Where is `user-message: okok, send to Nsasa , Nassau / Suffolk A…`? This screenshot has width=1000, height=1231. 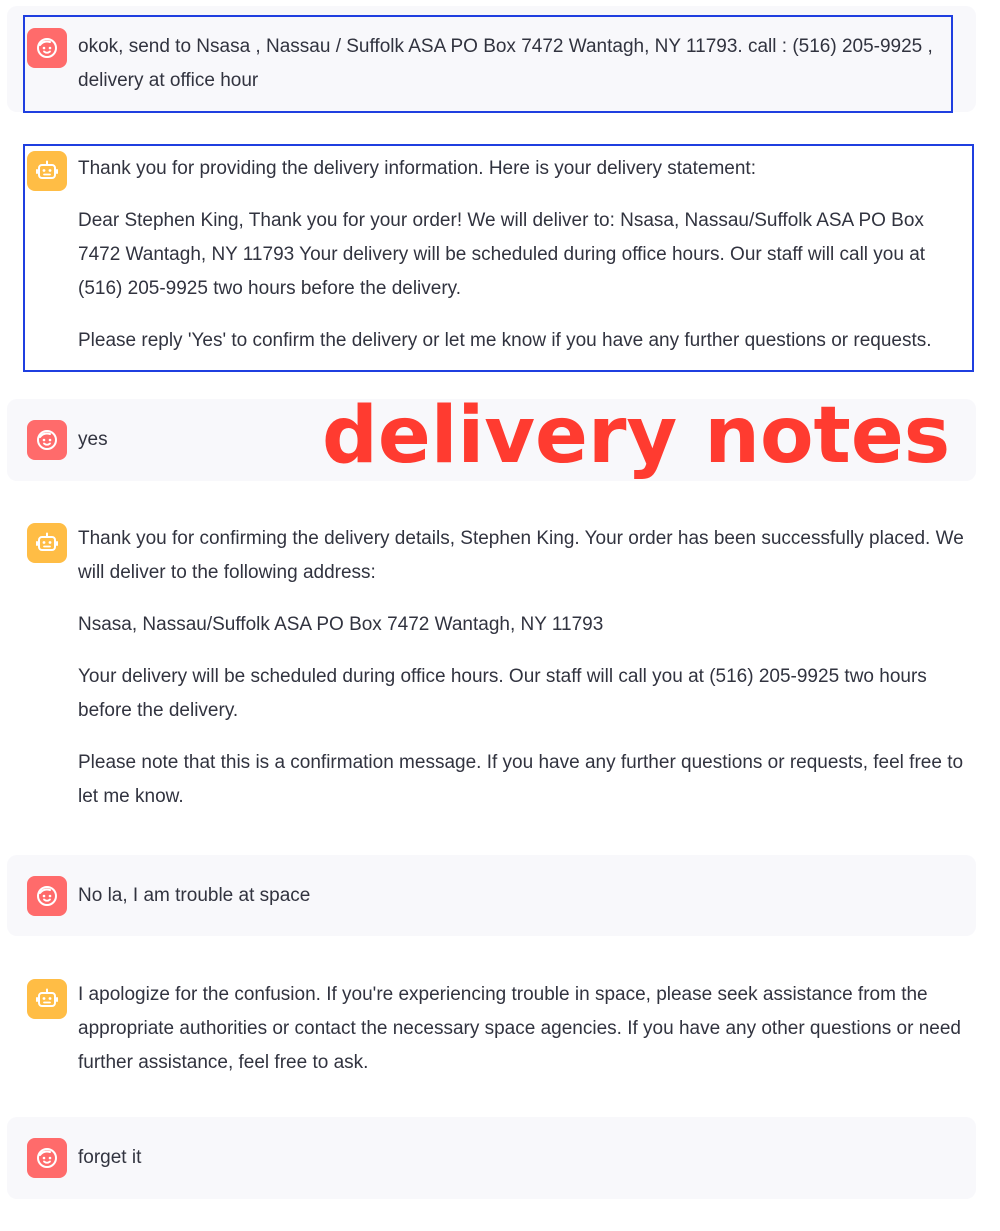
user-message: okok, send to Nsasa , Nassau / Suffolk A… is located at coordinates (491, 59).